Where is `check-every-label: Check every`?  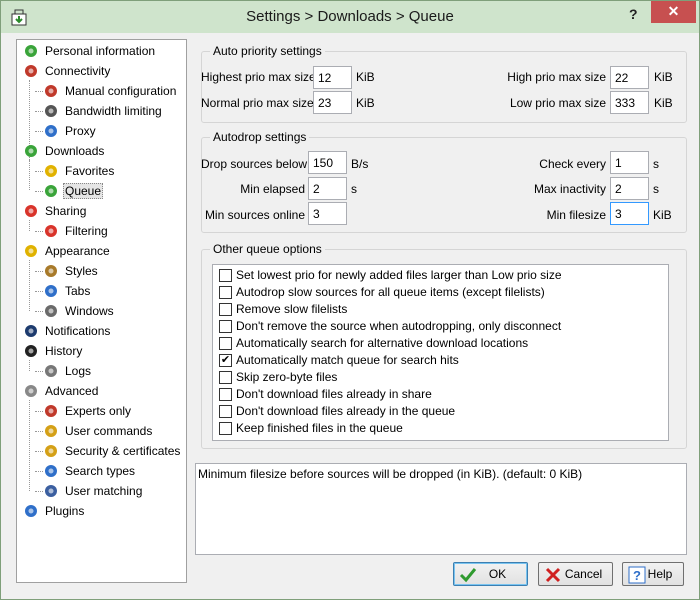
check-every-label: Check every is located at coordinates (572, 164).